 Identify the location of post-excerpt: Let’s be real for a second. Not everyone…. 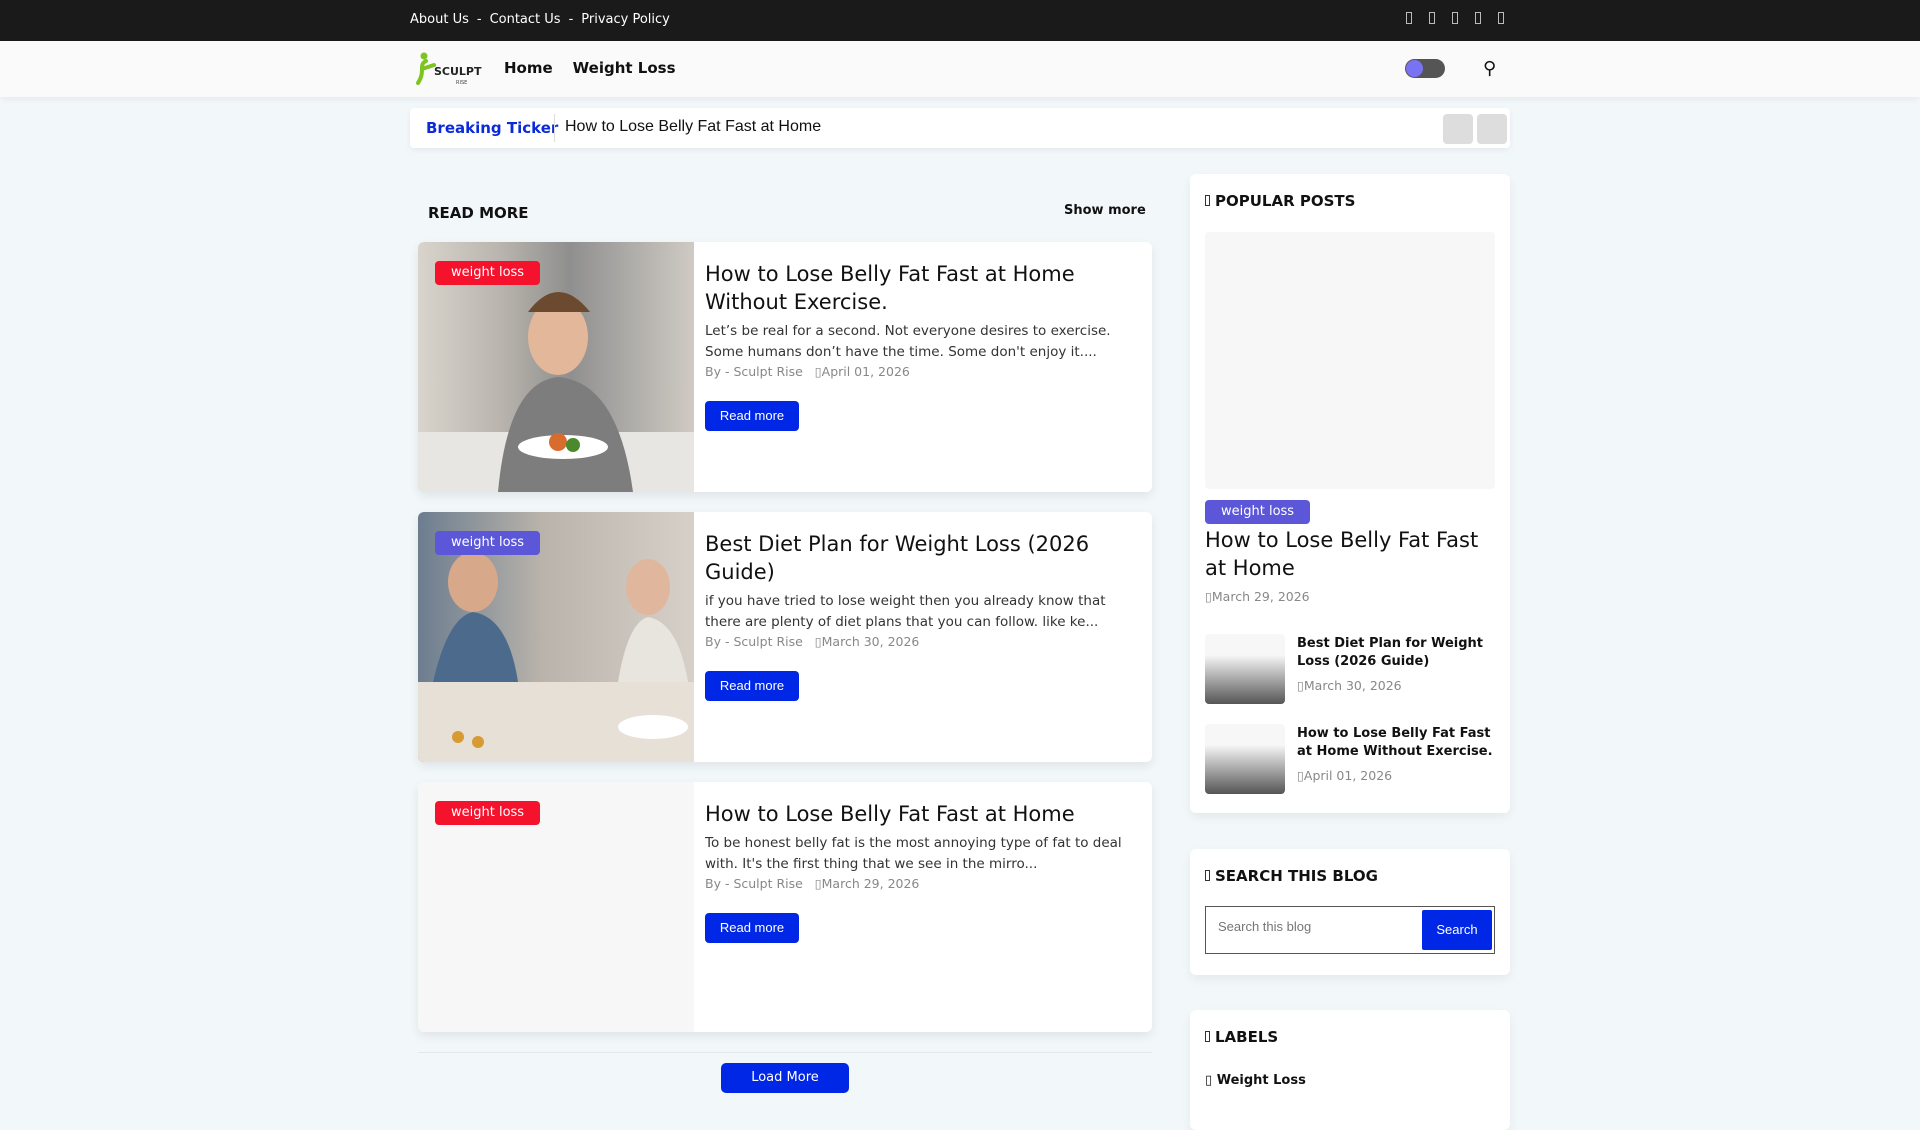
(908, 341).